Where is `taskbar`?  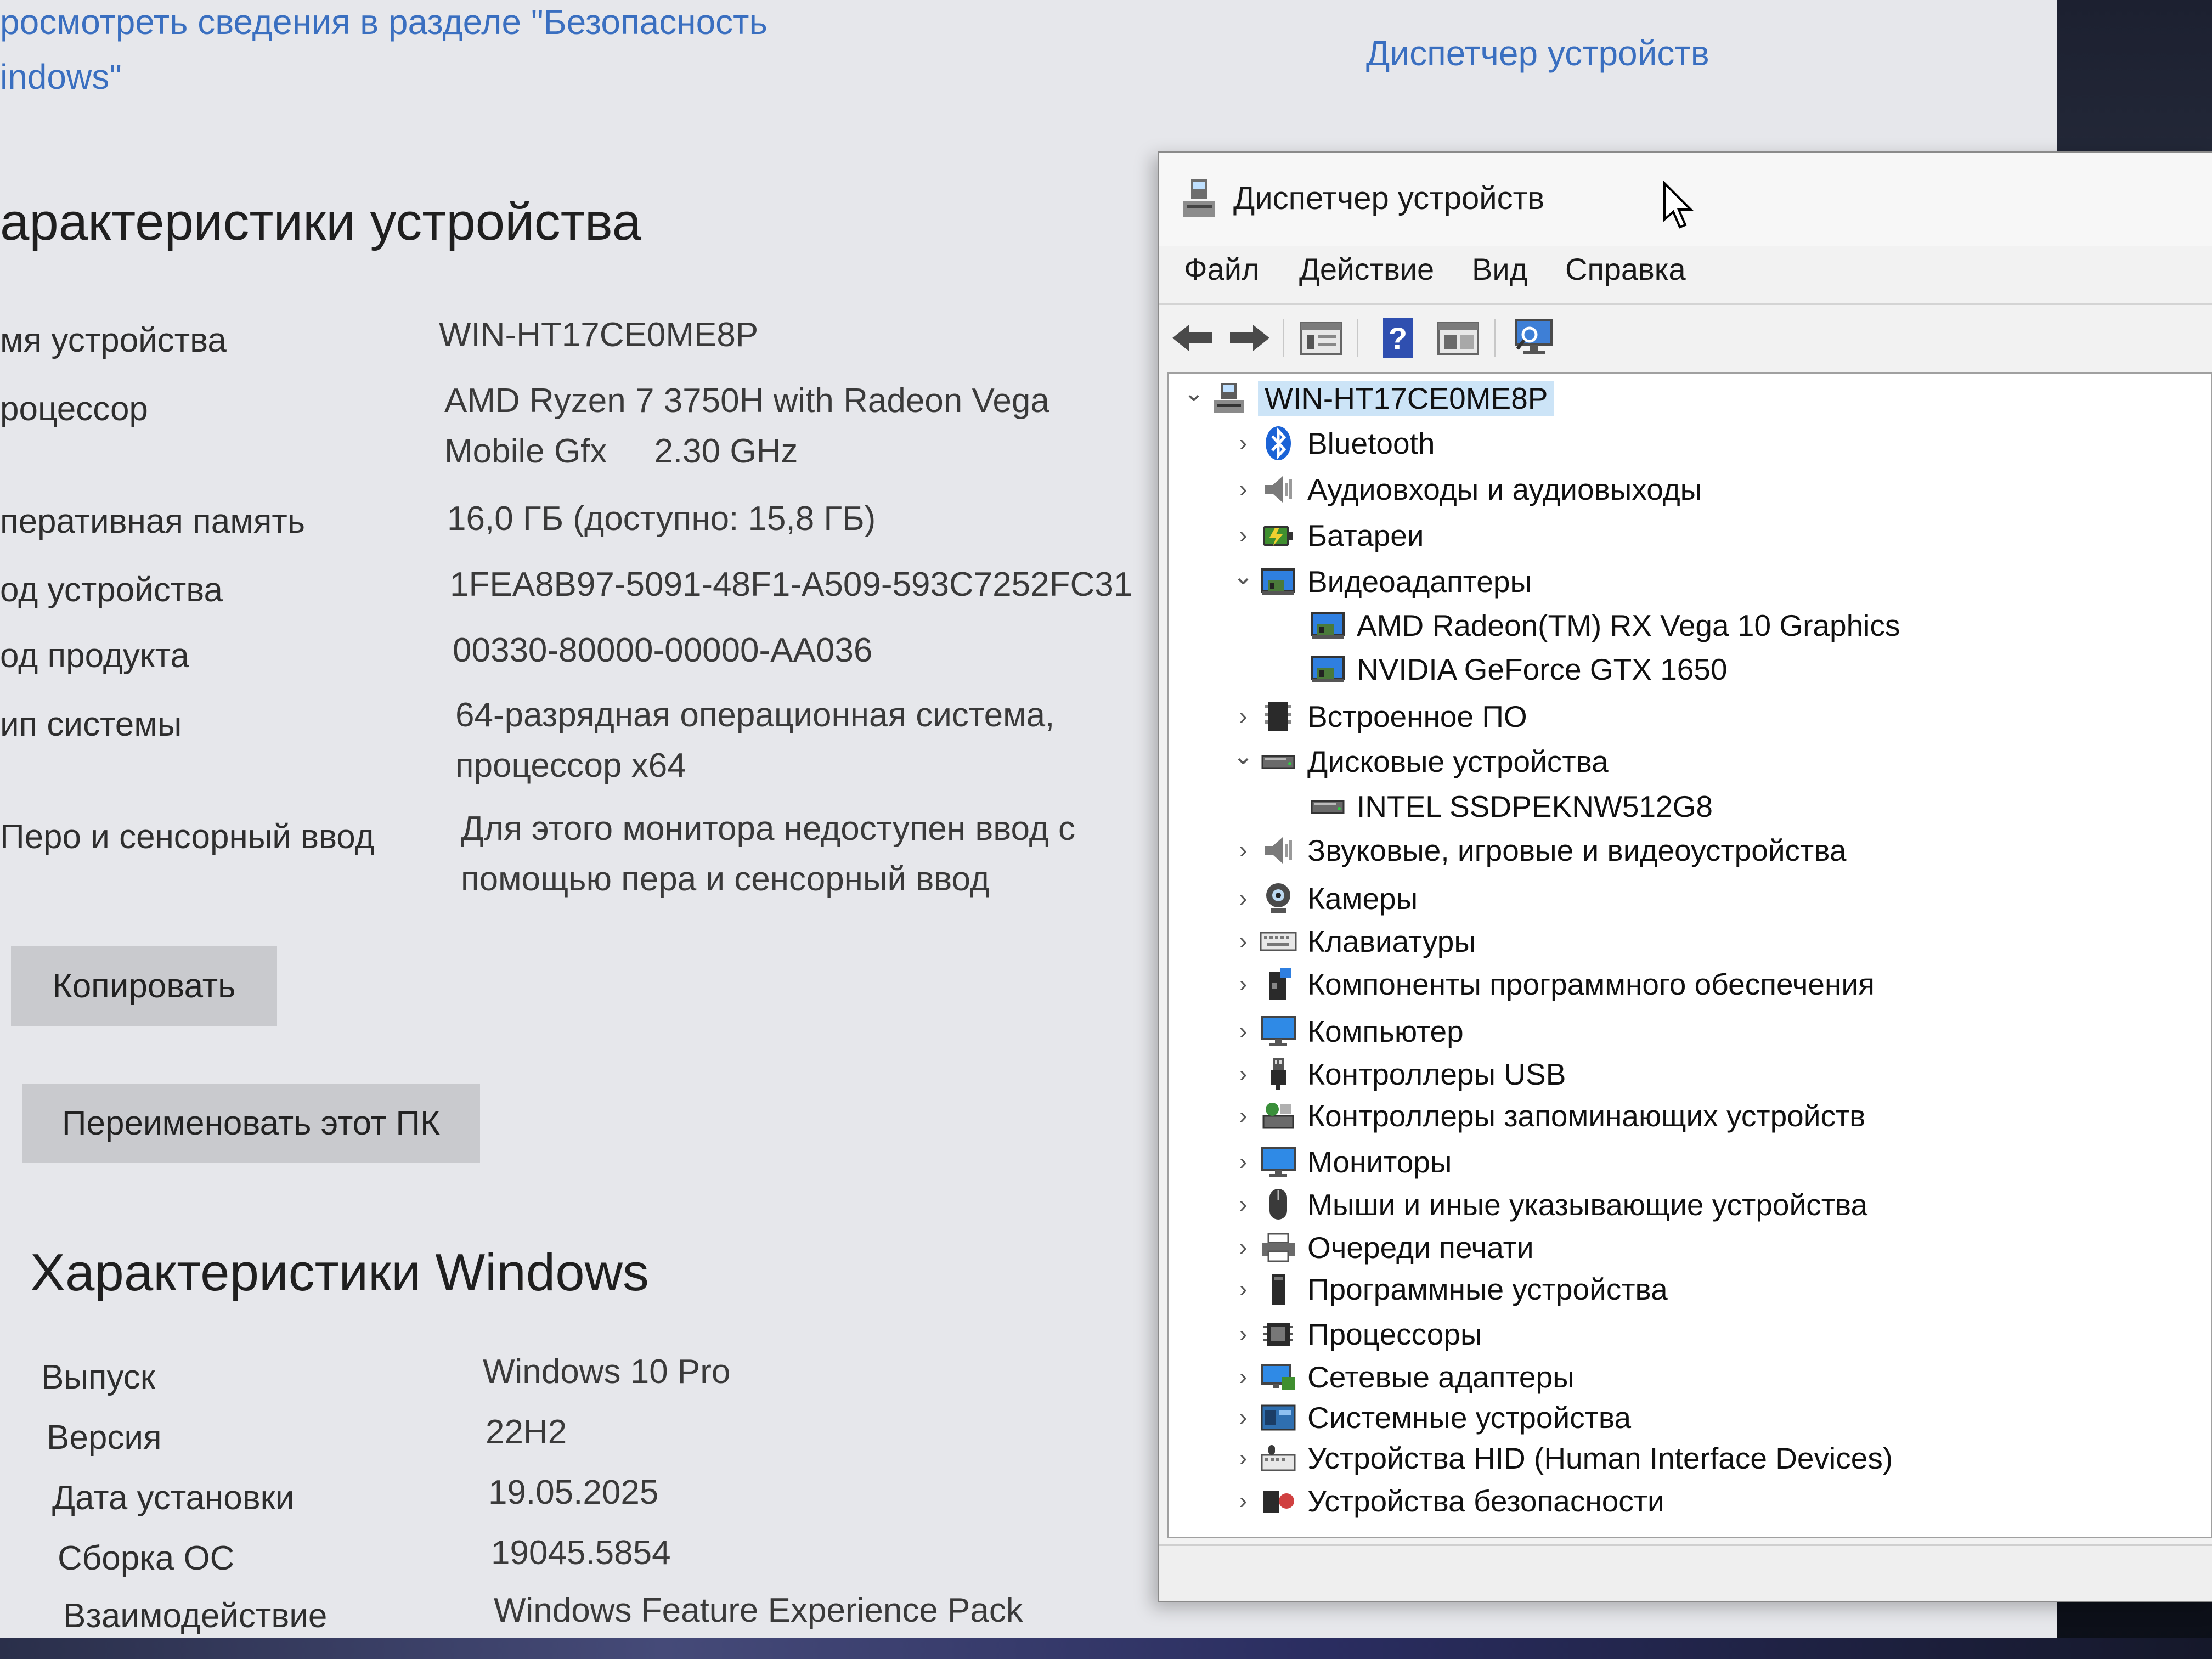 taskbar is located at coordinates (1106, 1648).